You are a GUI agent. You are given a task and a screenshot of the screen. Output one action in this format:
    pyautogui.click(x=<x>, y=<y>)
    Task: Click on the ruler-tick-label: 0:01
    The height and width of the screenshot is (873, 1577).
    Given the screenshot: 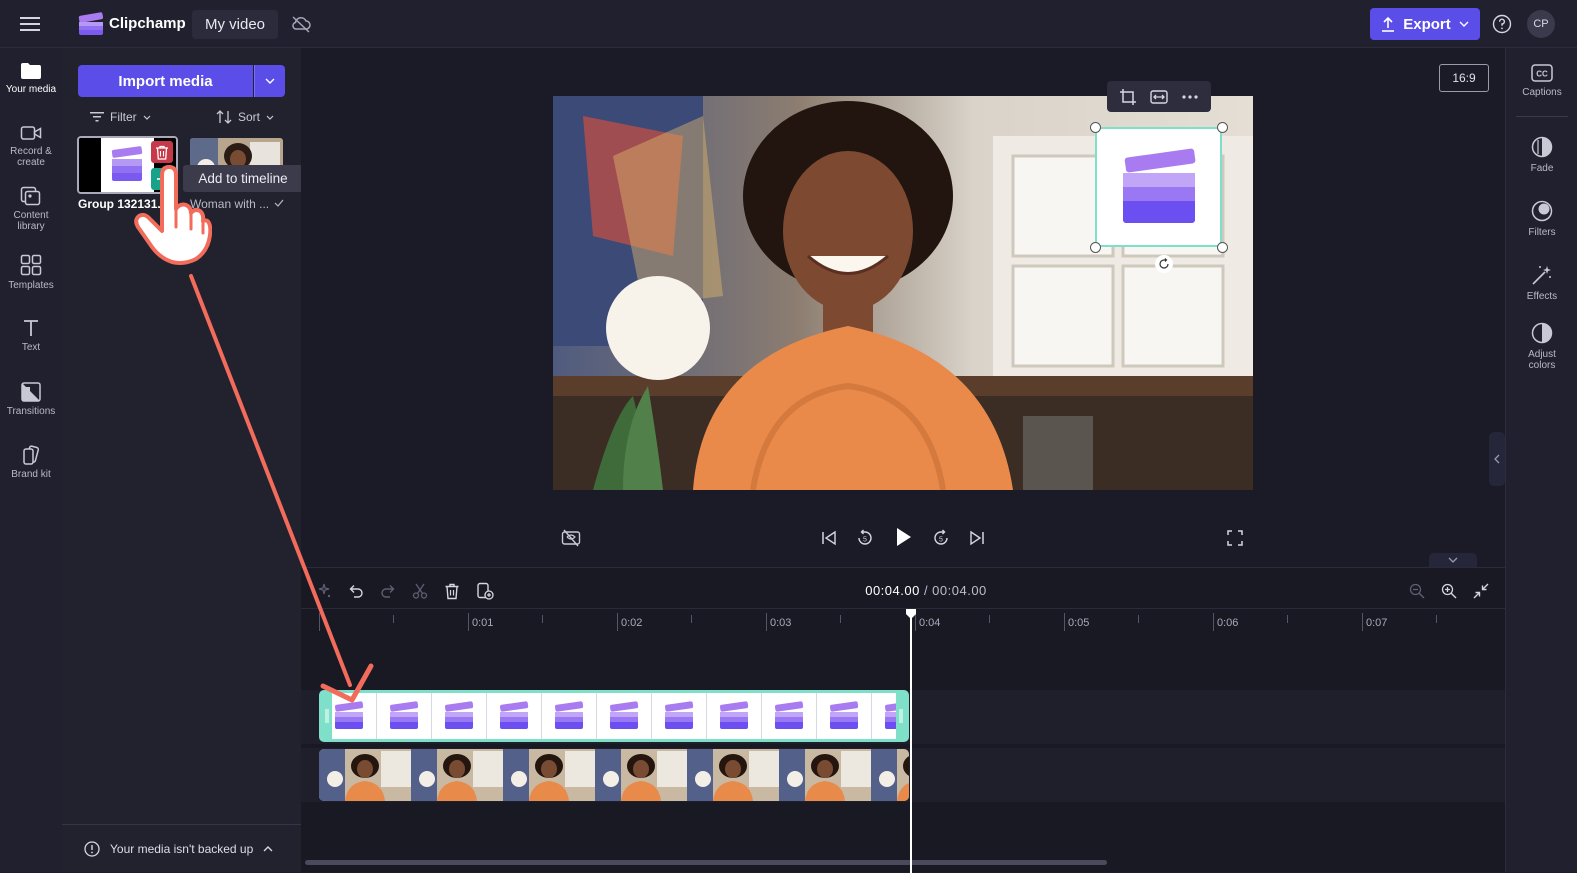 What is the action you would take?
    pyautogui.click(x=483, y=623)
    